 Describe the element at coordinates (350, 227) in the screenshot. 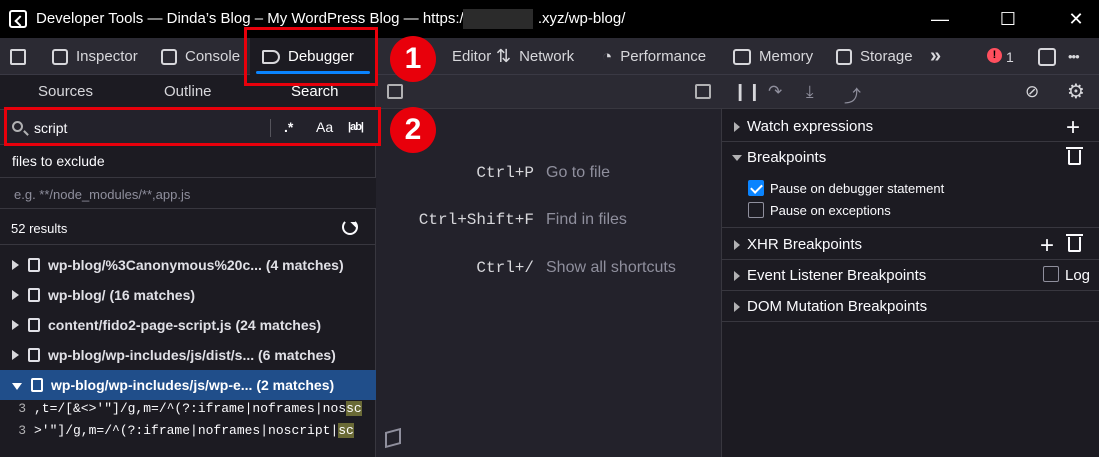

I see `refresh-icon` at that location.